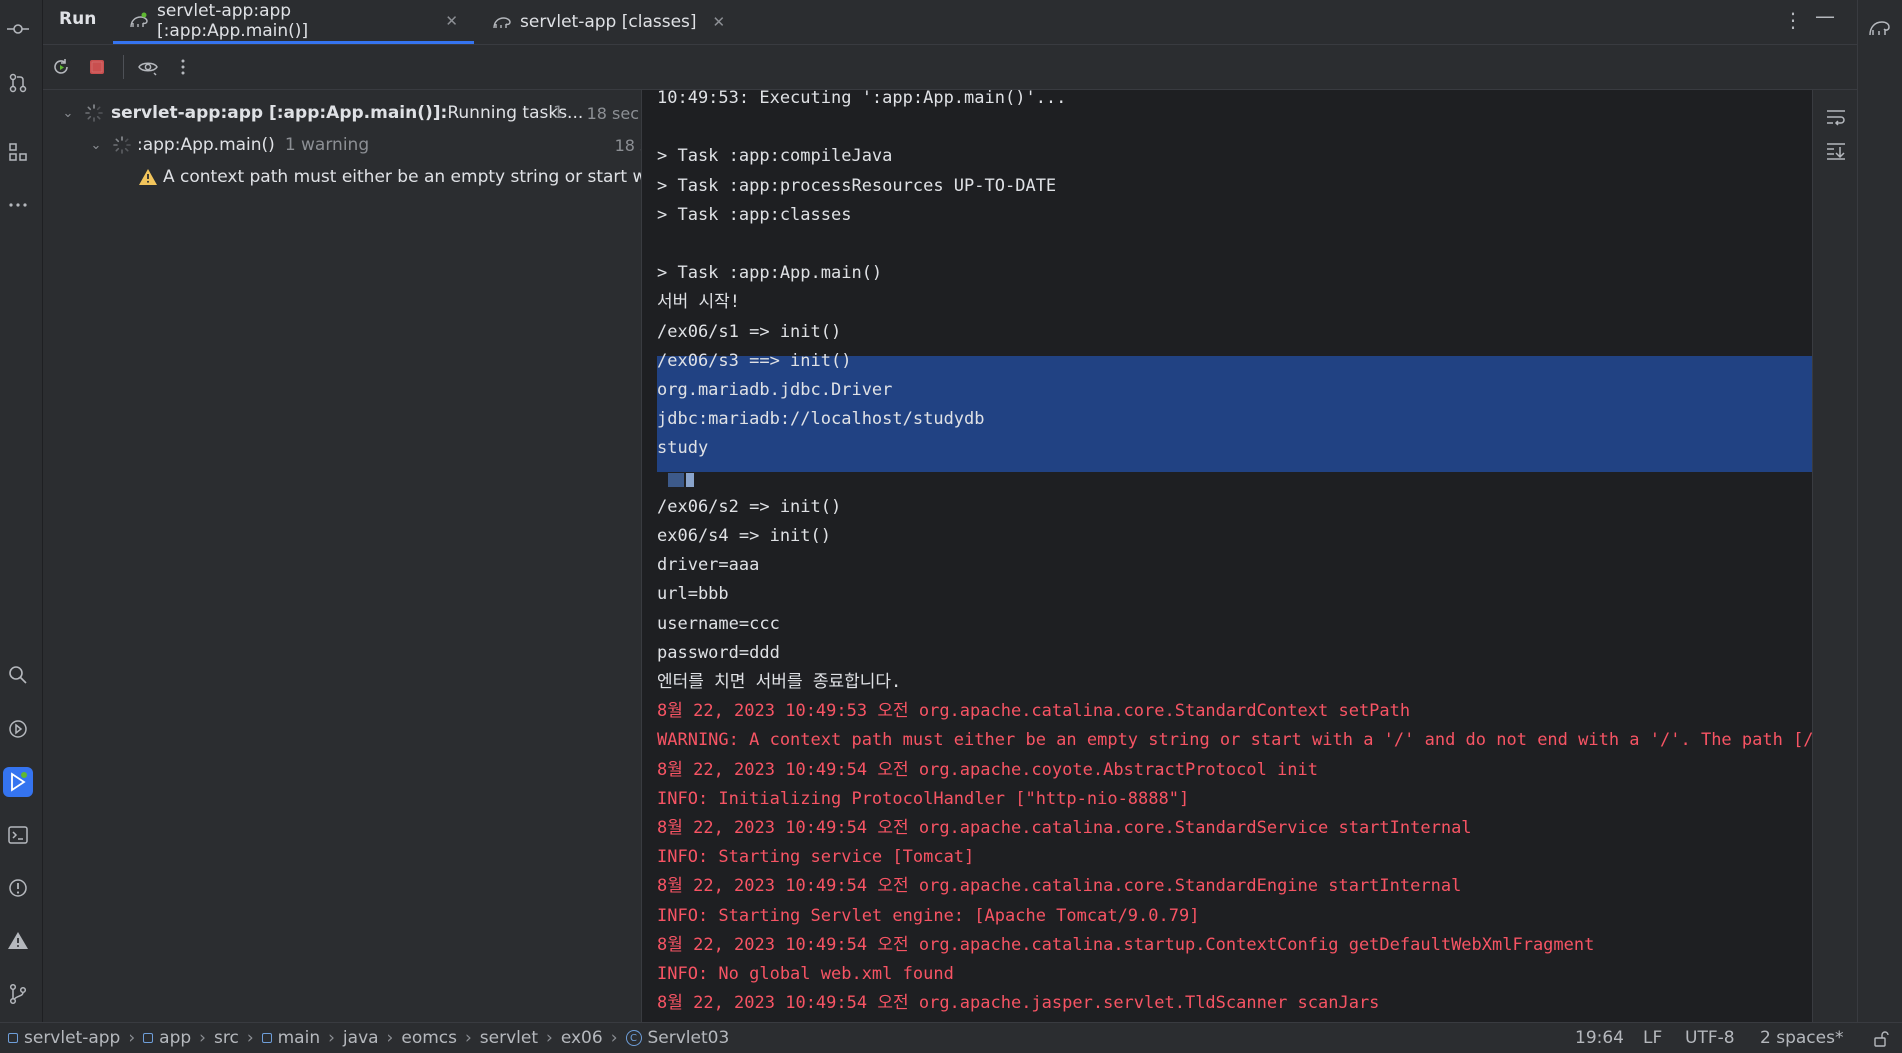 Image resolution: width=1902 pixels, height=1053 pixels. I want to click on toolbar-separator, so click(123, 67).